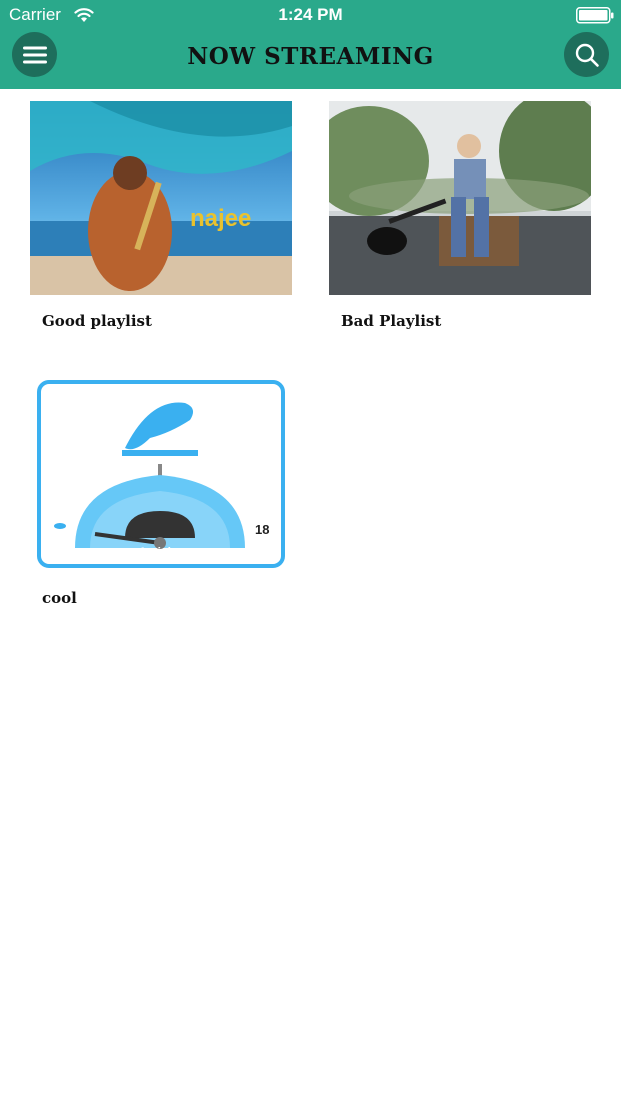  Describe the element at coordinates (161, 475) in the screenshot. I see `playlist-cover-image: 18 Activity` at that location.